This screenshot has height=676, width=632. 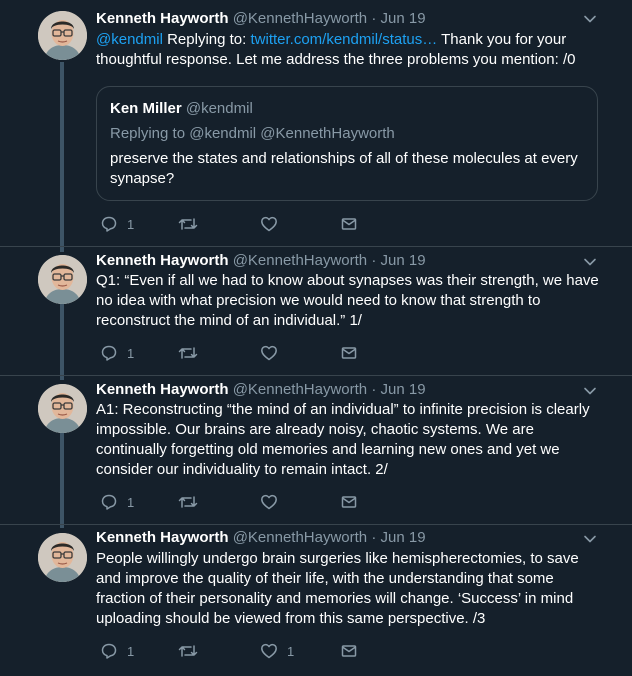 I want to click on quoted-header: Ken Miller @kendmil, so click(x=181, y=109).